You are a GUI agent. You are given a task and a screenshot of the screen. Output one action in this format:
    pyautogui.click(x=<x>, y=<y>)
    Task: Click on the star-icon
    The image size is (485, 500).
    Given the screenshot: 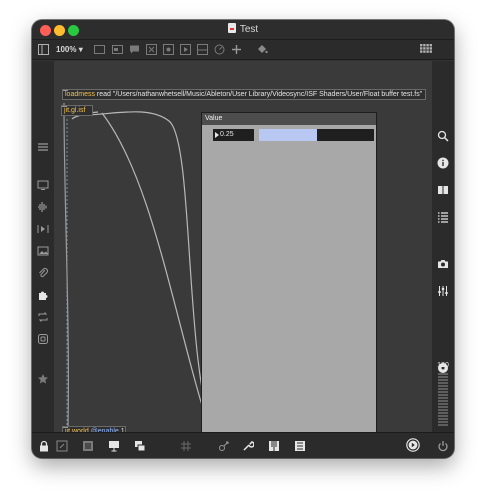 What is the action you would take?
    pyautogui.click(x=43, y=379)
    